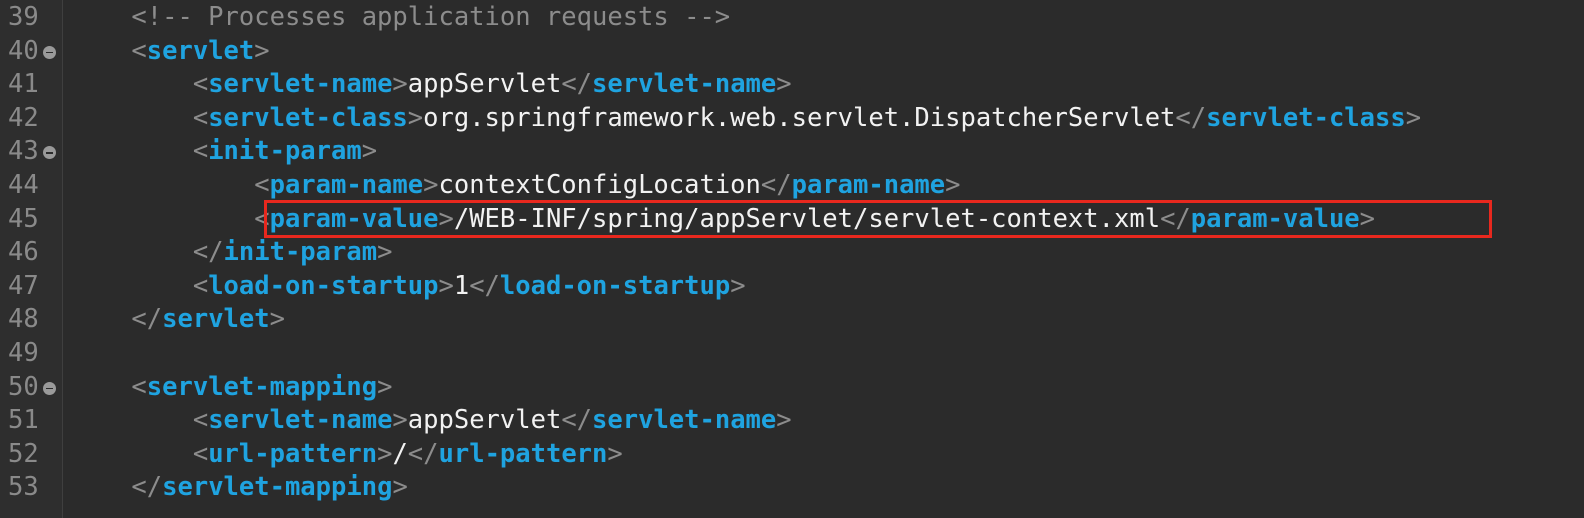  Describe the element at coordinates (878, 219) in the screenshot. I see `highlight-box` at that location.